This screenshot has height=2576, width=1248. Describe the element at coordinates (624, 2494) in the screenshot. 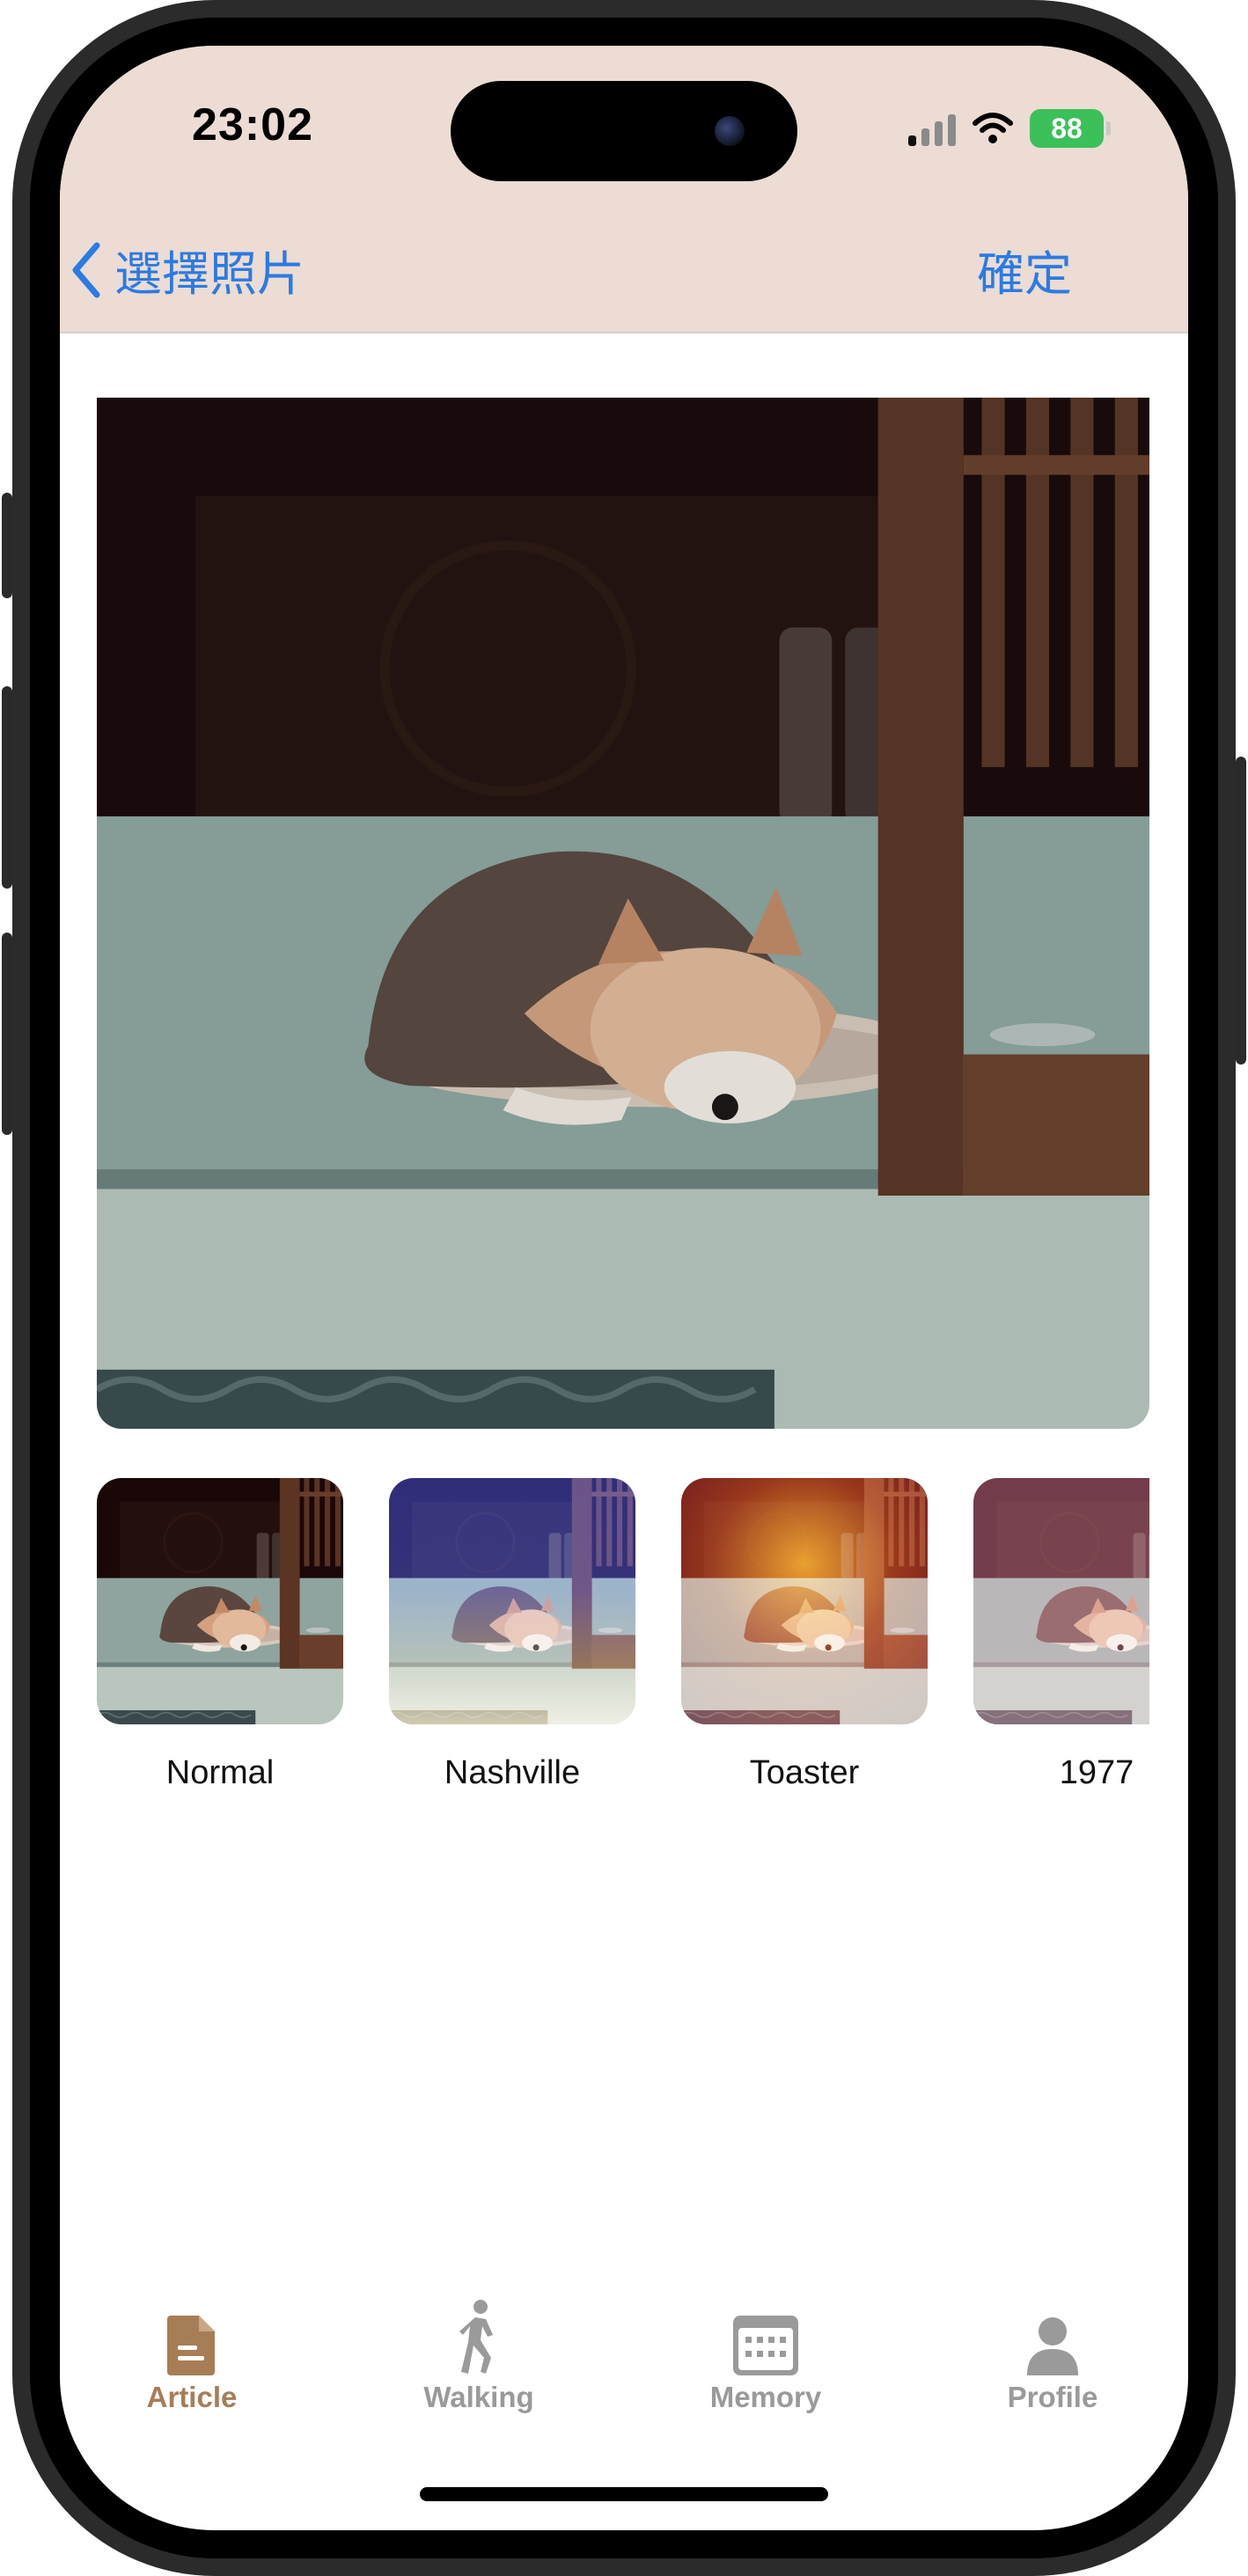

I see `home-indicator` at that location.